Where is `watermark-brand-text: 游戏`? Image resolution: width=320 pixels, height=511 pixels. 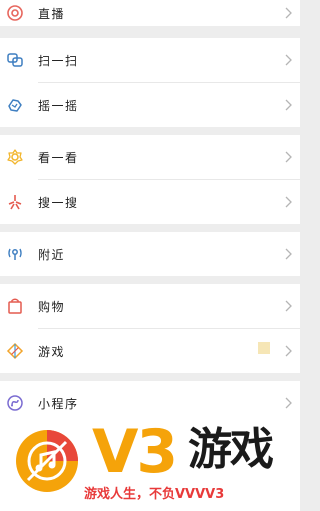
watermark-brand-text: 游戏 is located at coordinates (231, 449).